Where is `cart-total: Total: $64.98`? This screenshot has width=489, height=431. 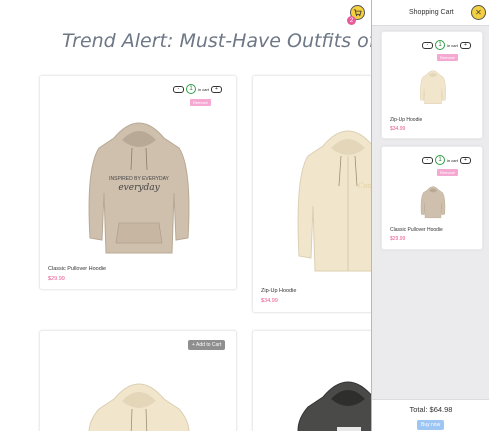 cart-total: Total: $64.98 is located at coordinates (431, 409).